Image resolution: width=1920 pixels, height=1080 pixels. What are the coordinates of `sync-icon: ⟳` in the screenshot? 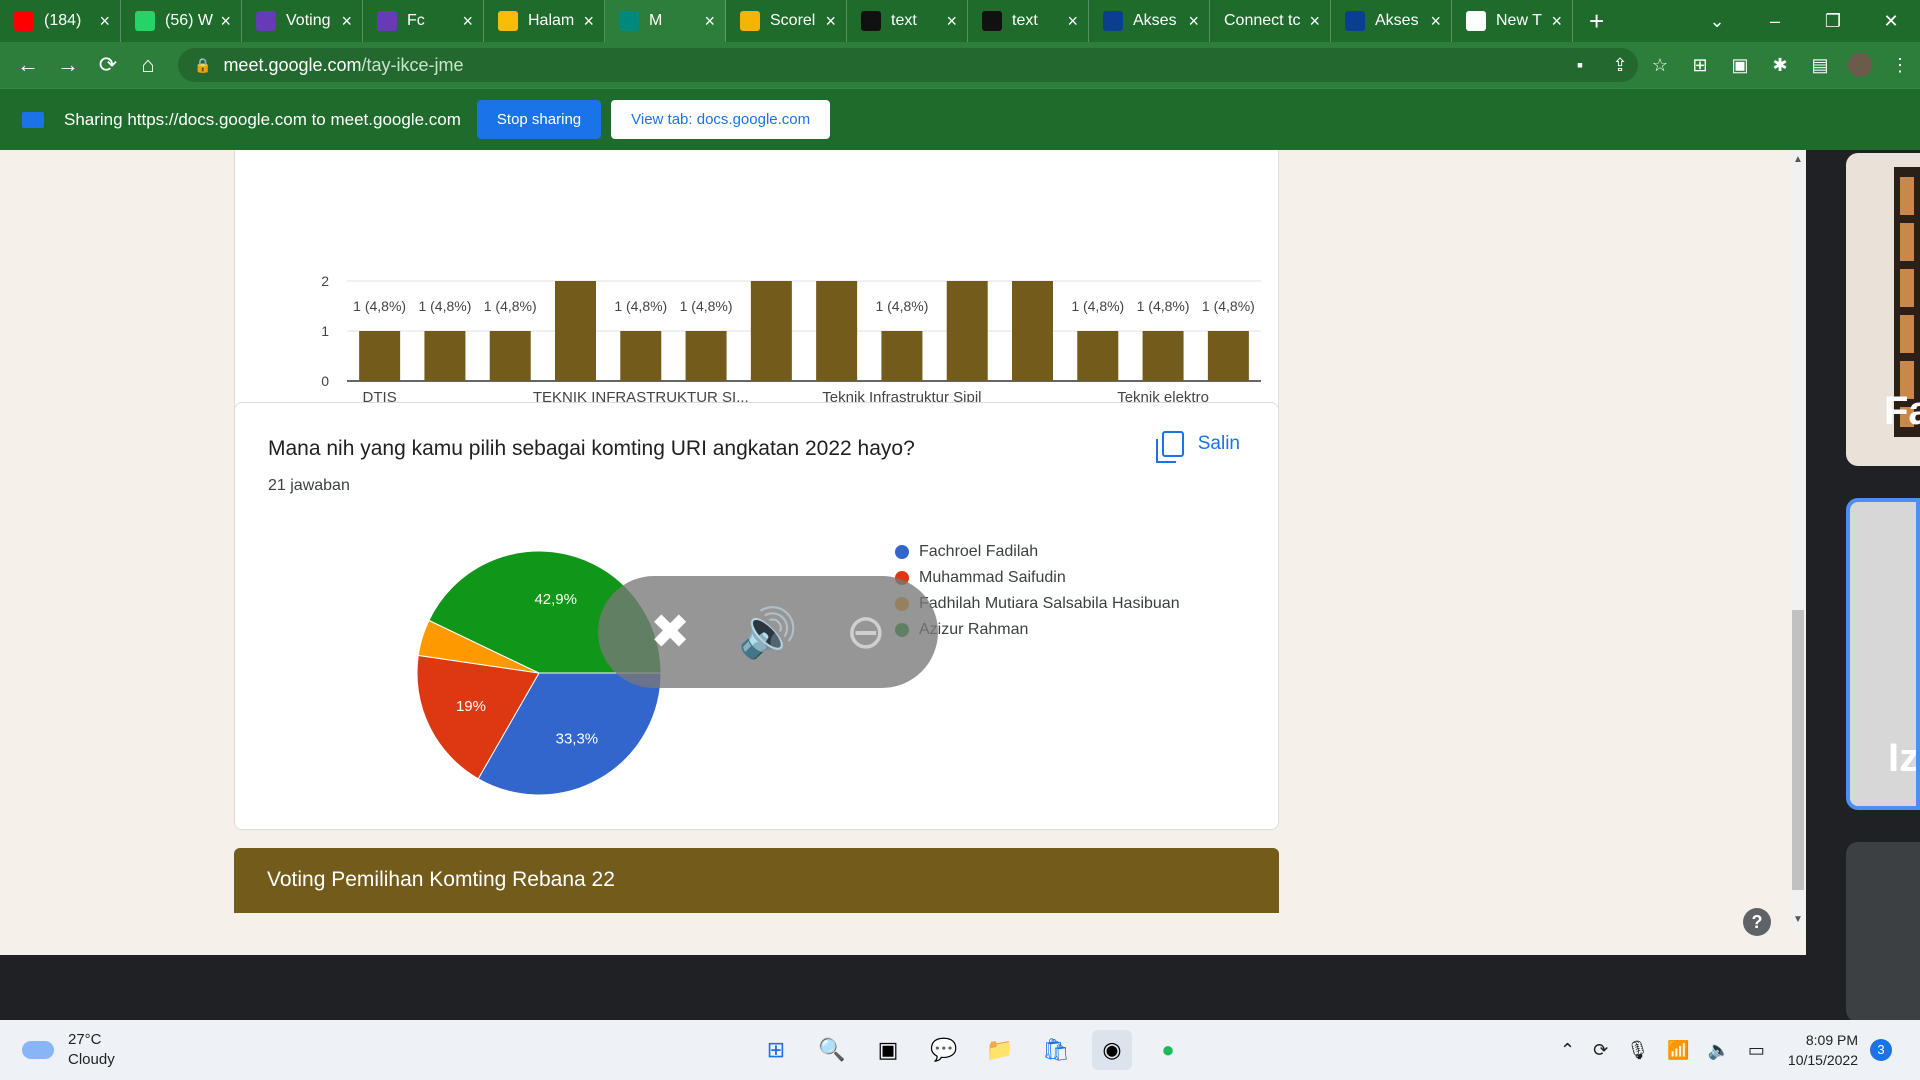 It's located at (1600, 1050).